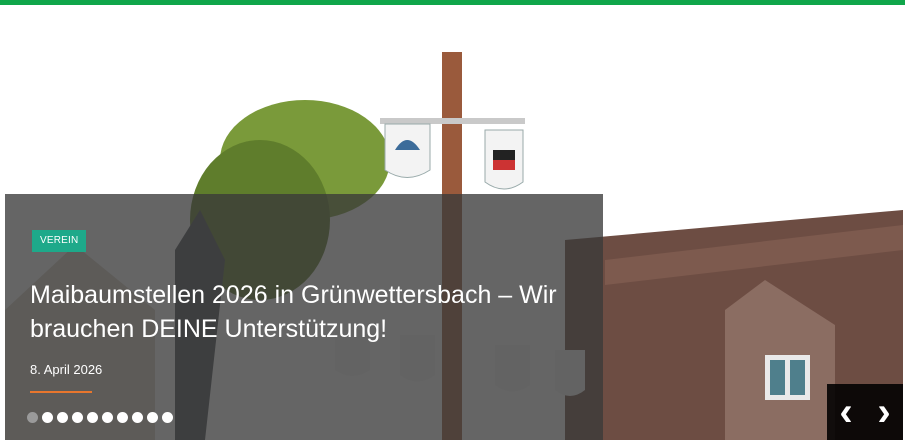  I want to click on slider-nav: ‹ ›, so click(865, 412).